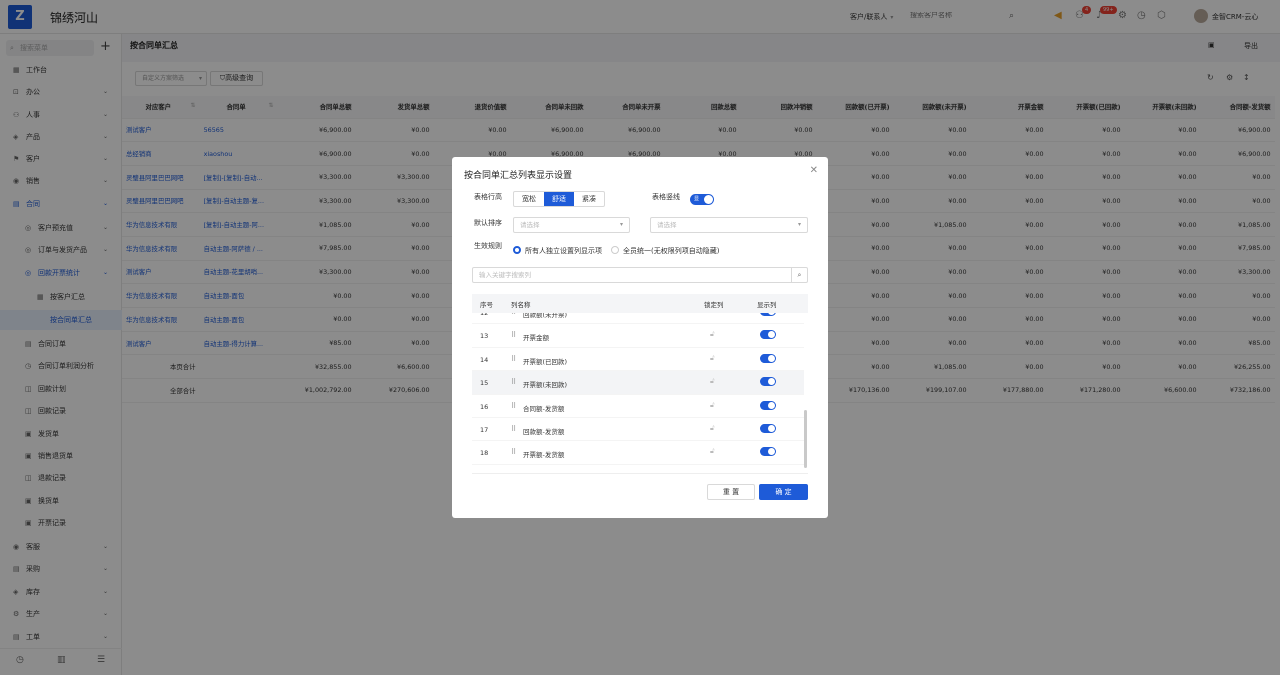 This screenshot has height=675, width=1280. What do you see at coordinates (544, 408) in the screenshot?
I see `column-name: 合同额-发货额` at bounding box center [544, 408].